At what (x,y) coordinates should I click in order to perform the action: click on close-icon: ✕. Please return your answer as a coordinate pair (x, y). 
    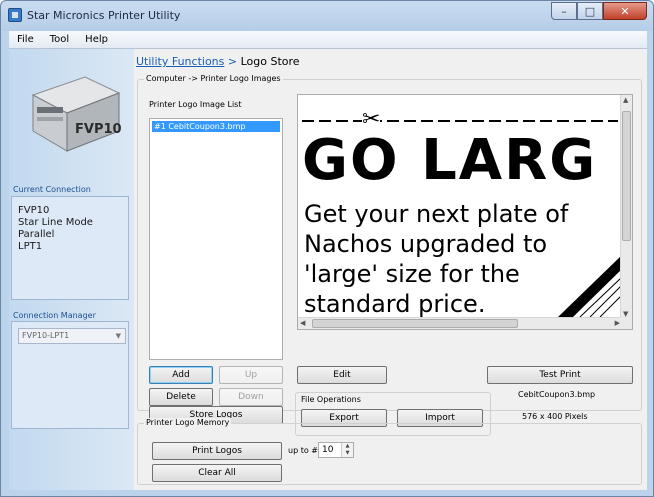
    Looking at the image, I should click on (625, 11).